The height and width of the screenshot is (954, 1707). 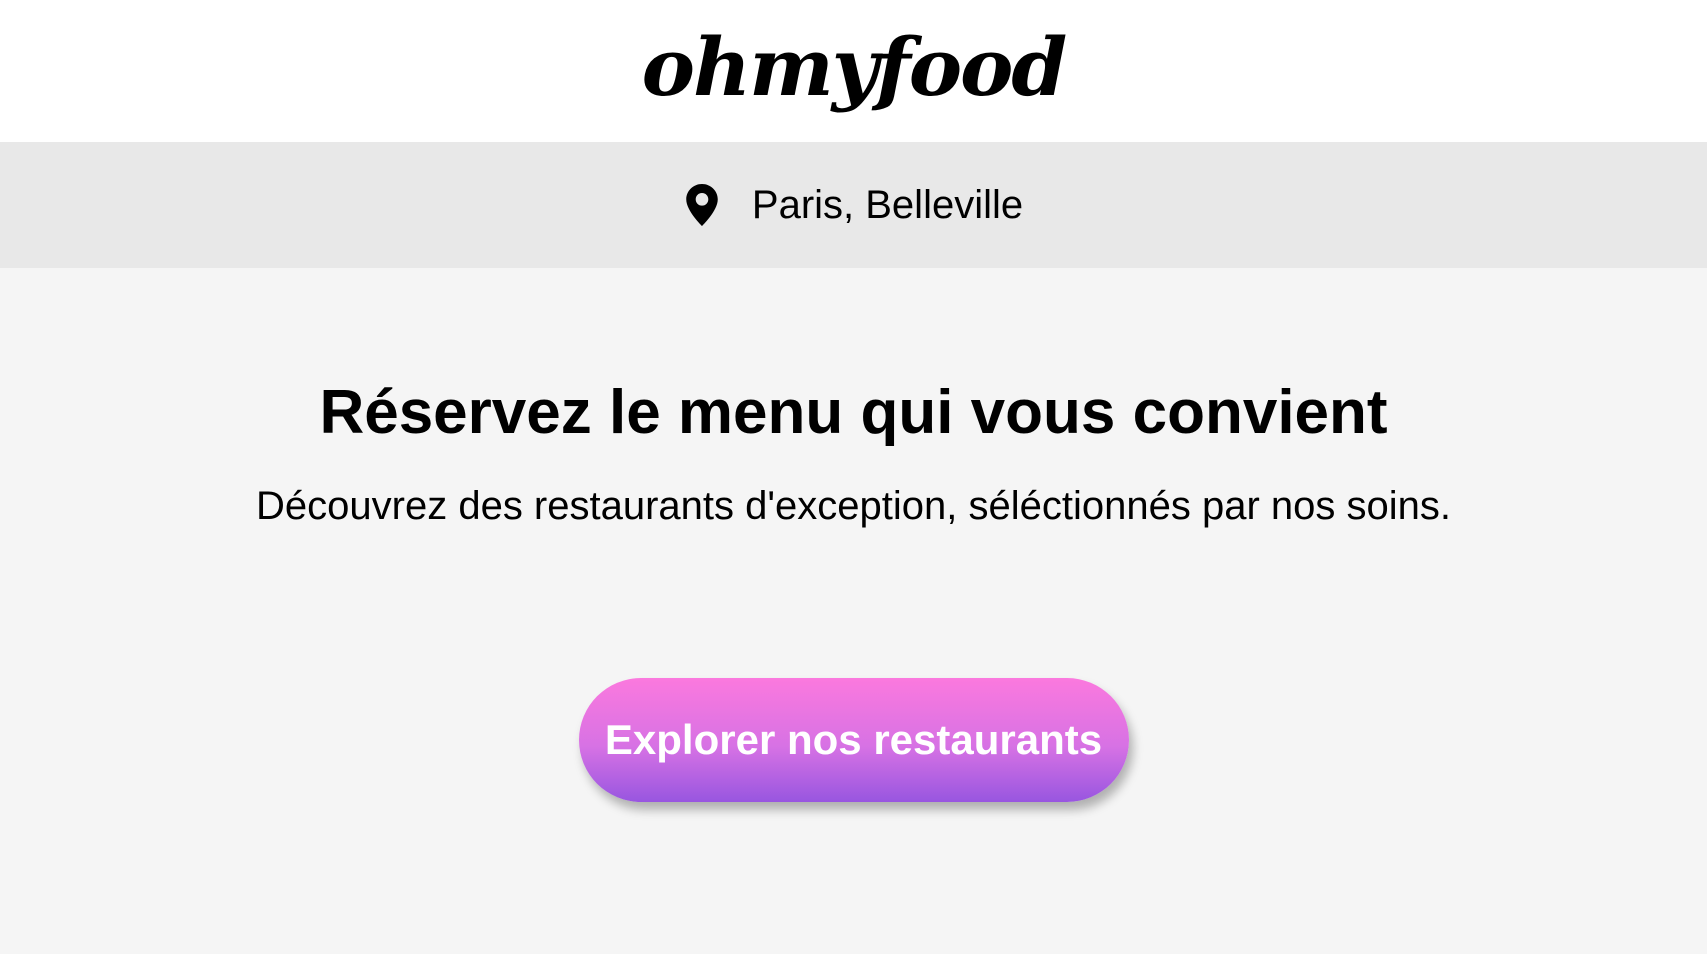 I want to click on site-header: ohmyfood, so click(x=853, y=71).